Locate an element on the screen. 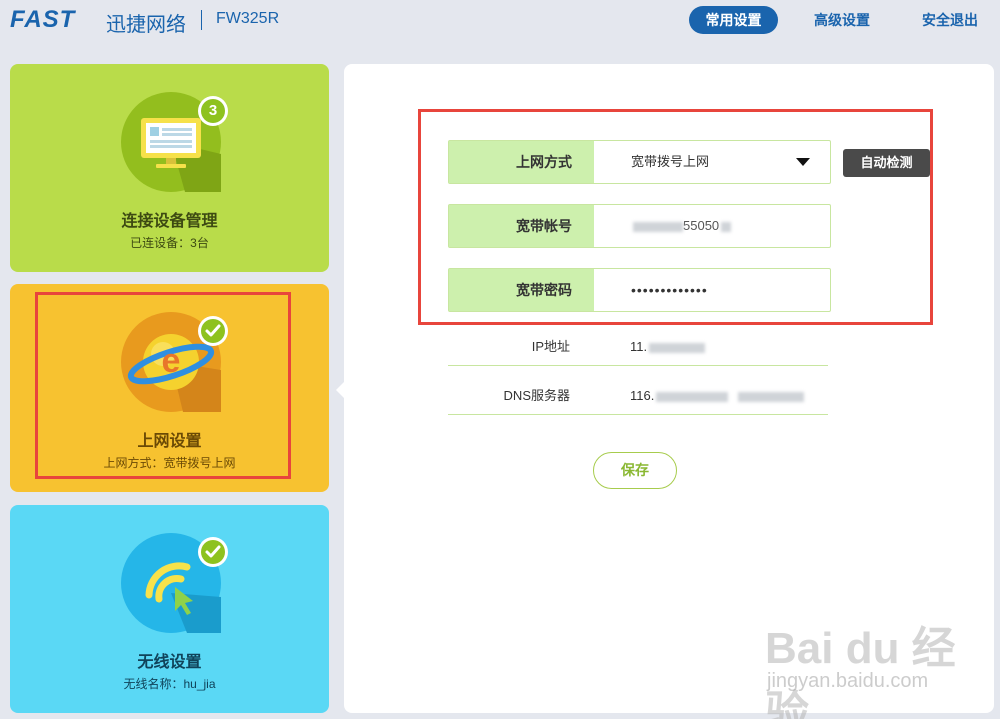 This screenshot has width=1000, height=719. watermark: Bai du 经验 jingyan.baidu.com is located at coordinates (875, 665).